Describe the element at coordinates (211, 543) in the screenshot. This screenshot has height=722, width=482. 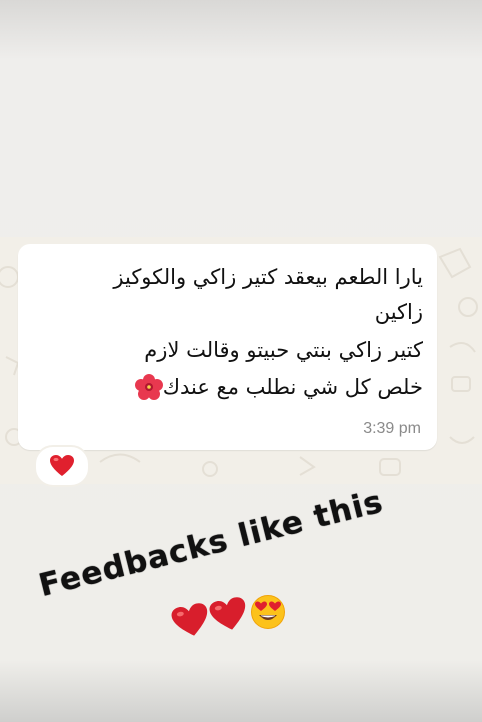
I see `story-caption: Feedbacks like this` at that location.